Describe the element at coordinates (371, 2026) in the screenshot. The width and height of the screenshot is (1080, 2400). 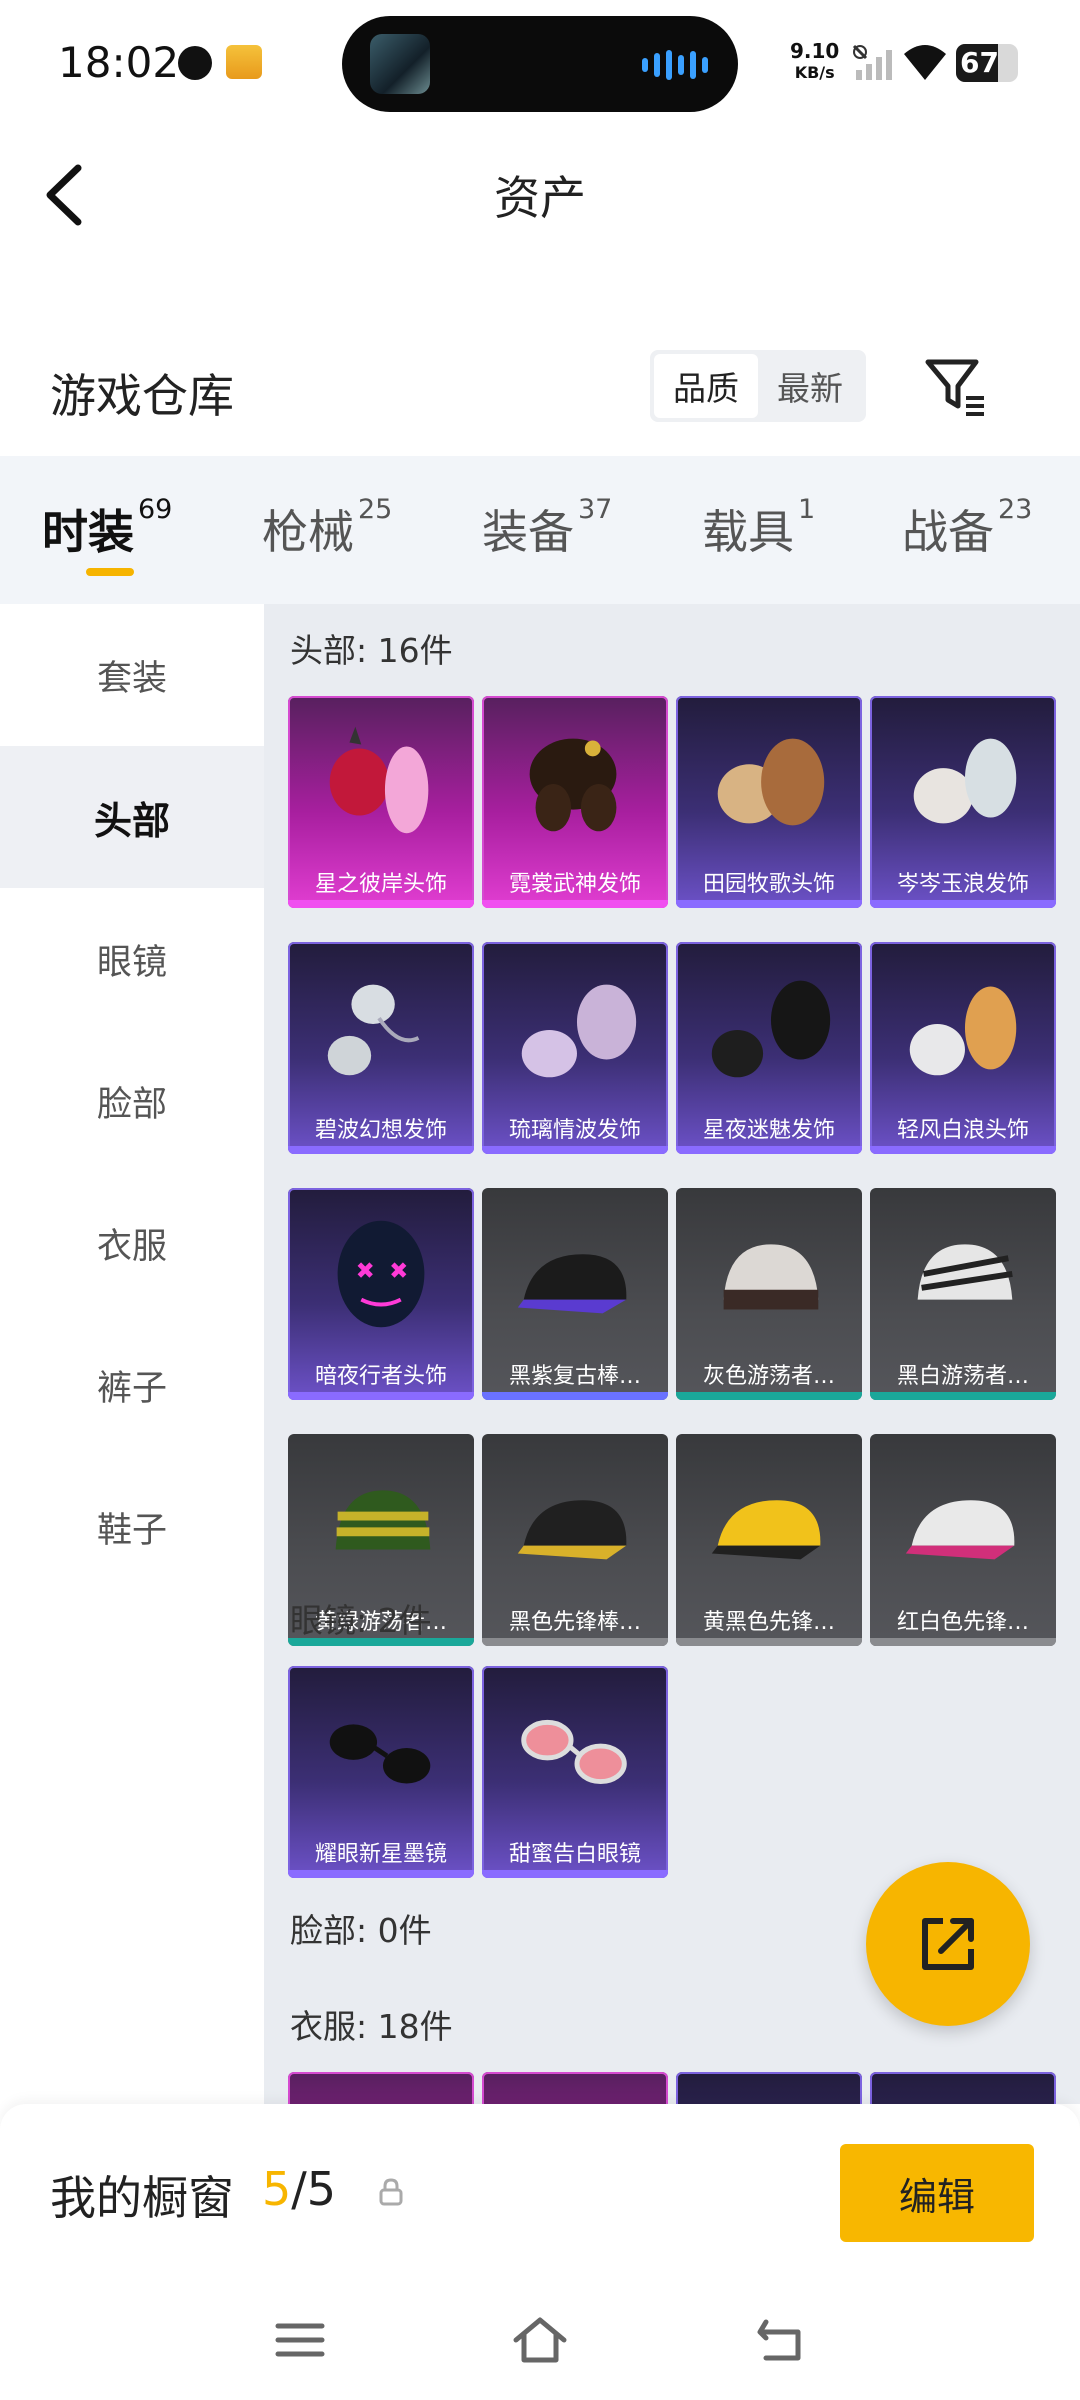
I see `section-title-clothes: 衣服: 18件` at that location.